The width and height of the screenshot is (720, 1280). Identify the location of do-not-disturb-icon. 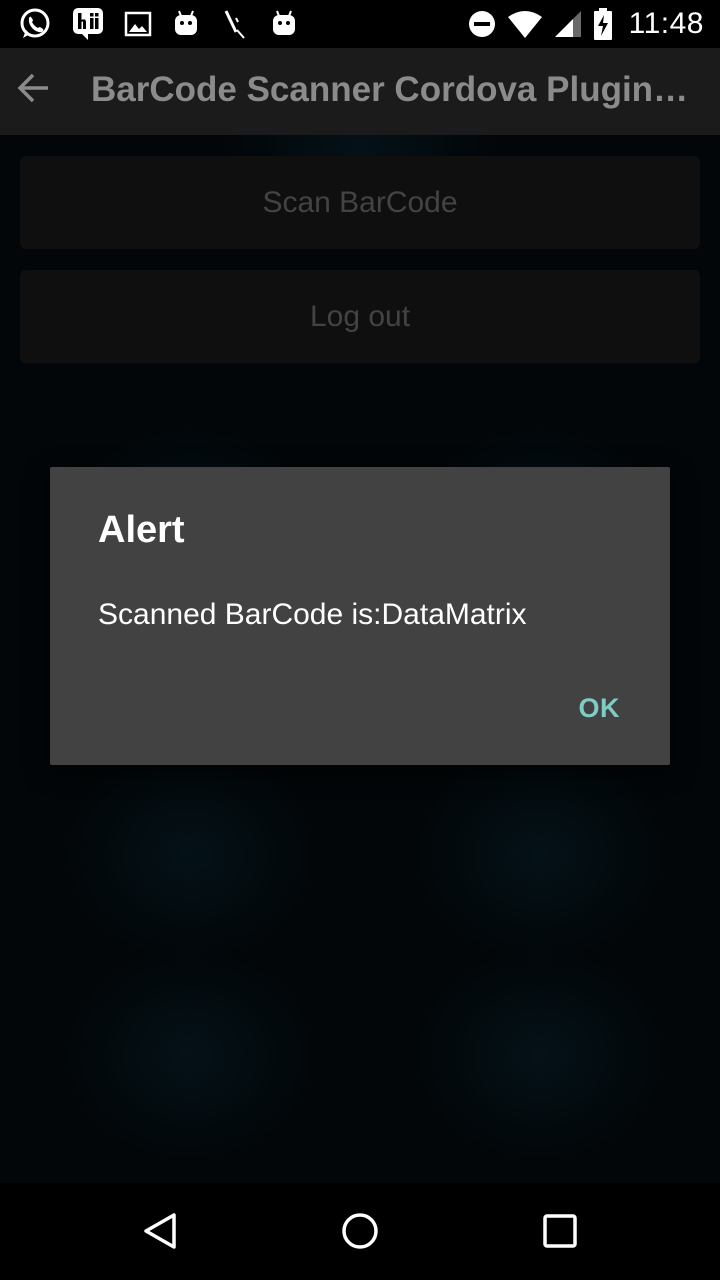
(482, 24).